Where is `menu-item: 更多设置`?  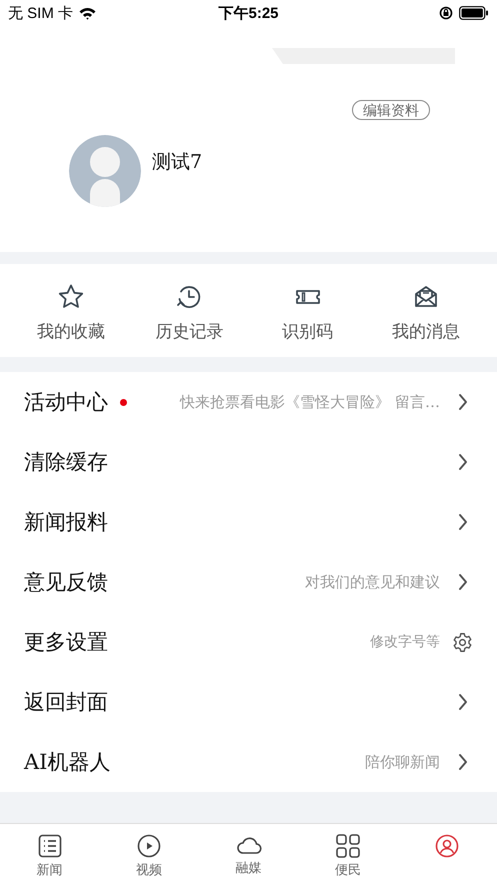
menu-item: 更多设置 is located at coordinates (66, 642).